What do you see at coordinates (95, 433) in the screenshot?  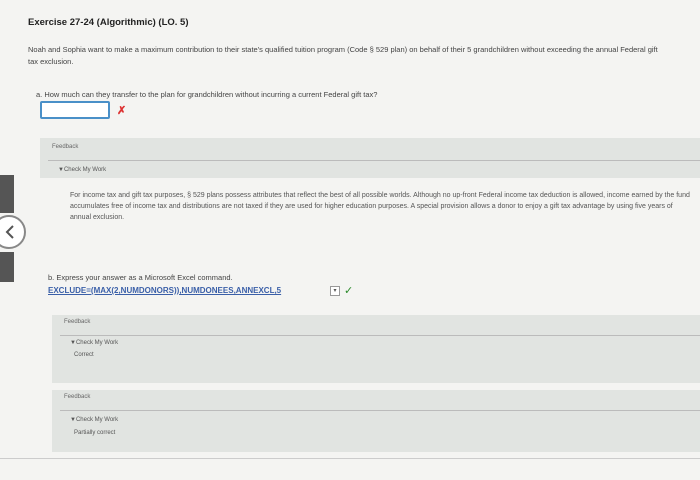 I see `status-text: Partially correct` at bounding box center [95, 433].